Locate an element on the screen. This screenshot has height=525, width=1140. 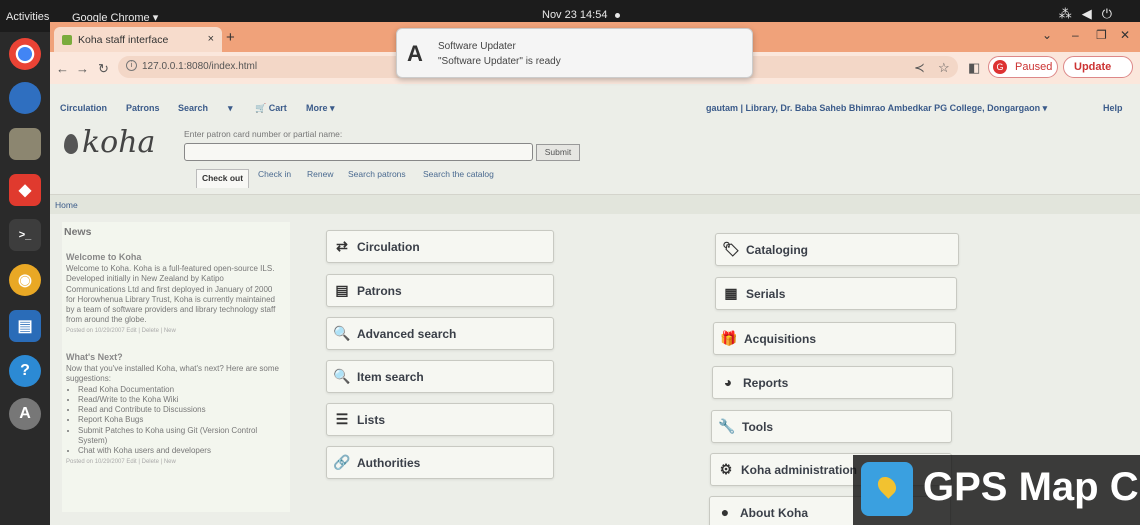
id-card-icon: ▤ is located at coordinates (342, 290).